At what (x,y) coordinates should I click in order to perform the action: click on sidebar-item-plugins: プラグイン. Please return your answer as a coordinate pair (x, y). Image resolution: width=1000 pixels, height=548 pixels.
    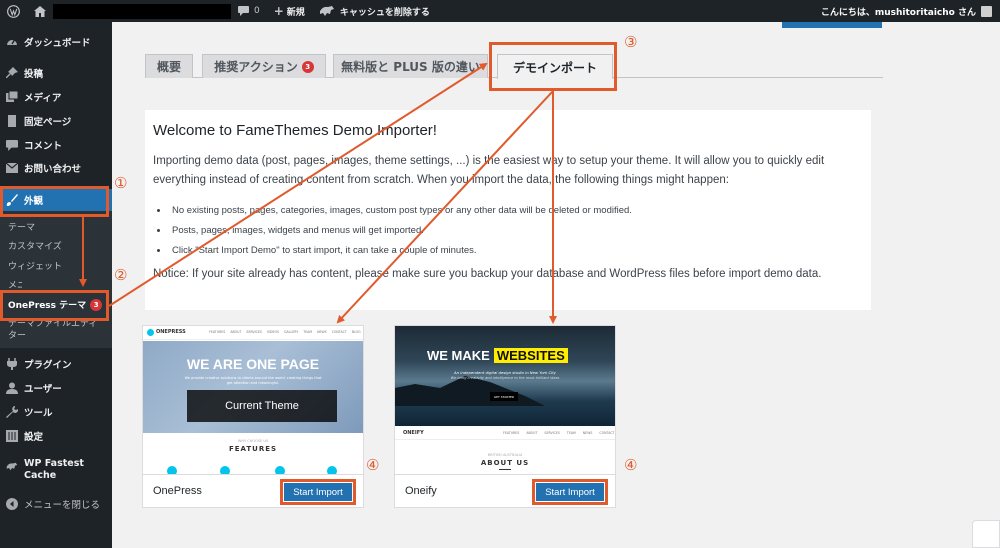
    Looking at the image, I should click on (56, 364).